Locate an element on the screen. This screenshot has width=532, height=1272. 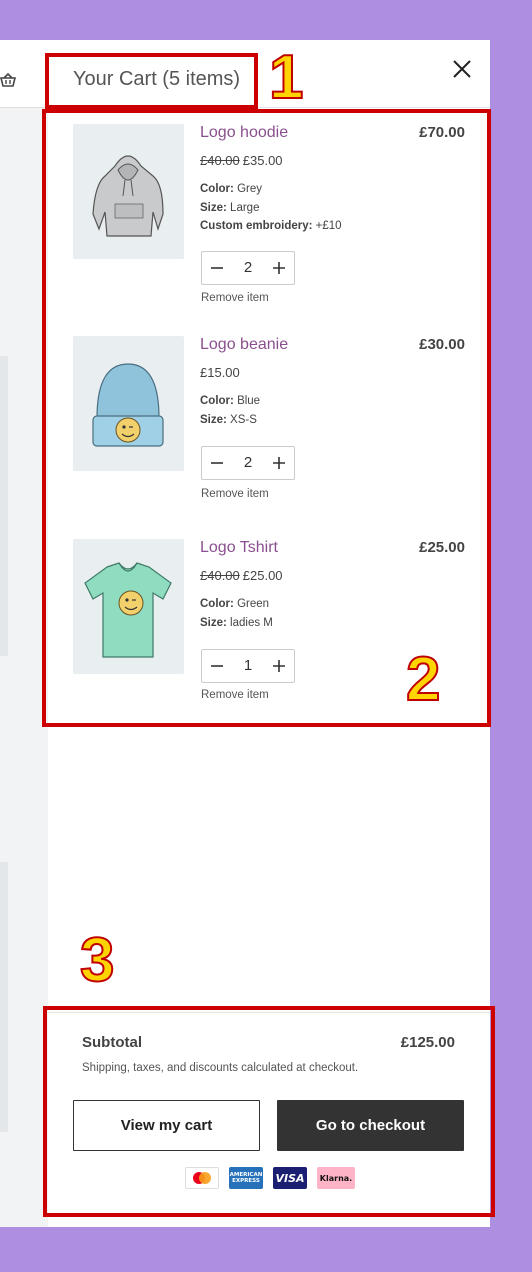
basket-icon is located at coordinates (8, 80).